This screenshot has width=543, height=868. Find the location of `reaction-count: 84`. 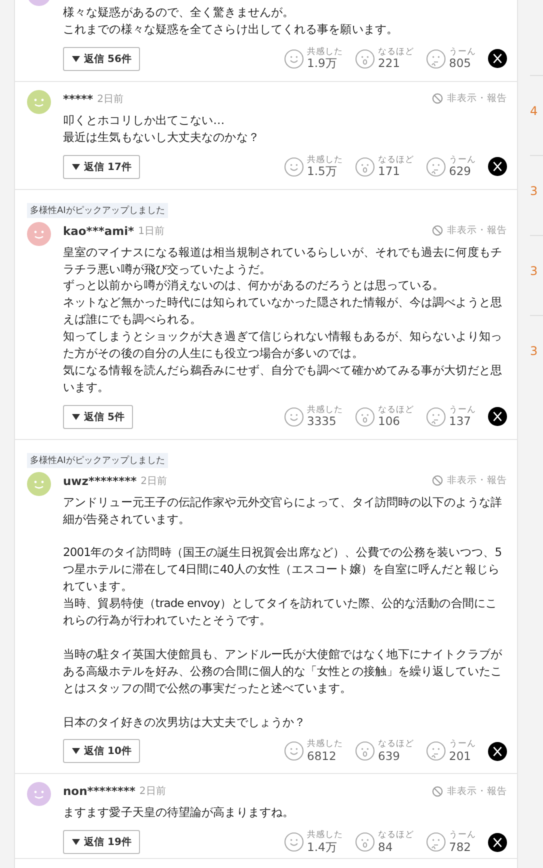

reaction-count: 84 is located at coordinates (386, 848).